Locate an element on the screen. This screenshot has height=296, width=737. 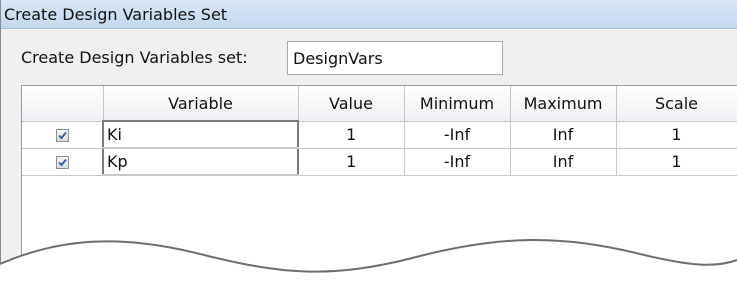
dialog-title: Create Design Variables Set is located at coordinates (369, 14).